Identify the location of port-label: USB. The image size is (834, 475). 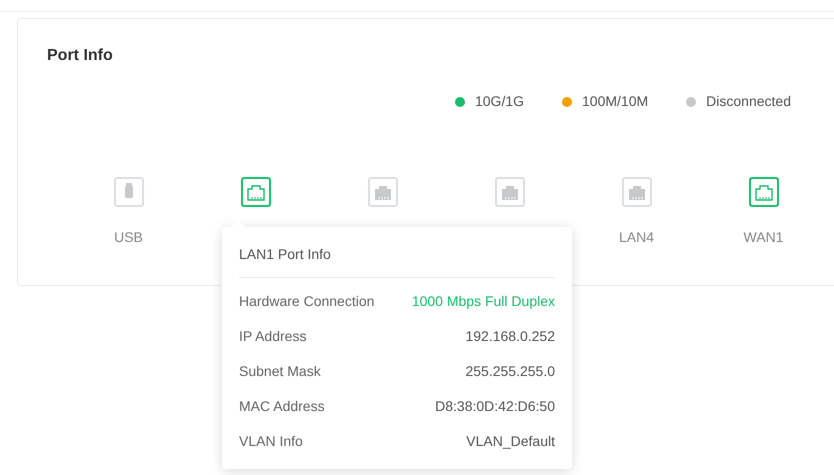
(128, 237).